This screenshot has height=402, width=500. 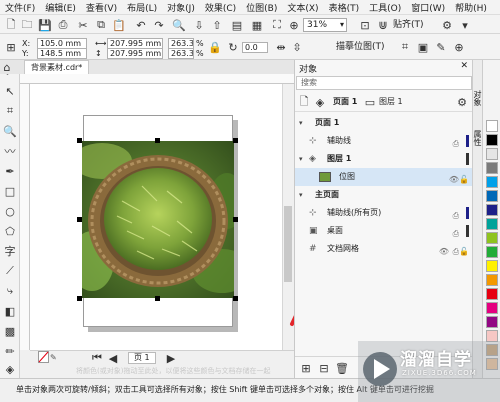 I want to click on tree-label: 桌面, so click(x=335, y=230).